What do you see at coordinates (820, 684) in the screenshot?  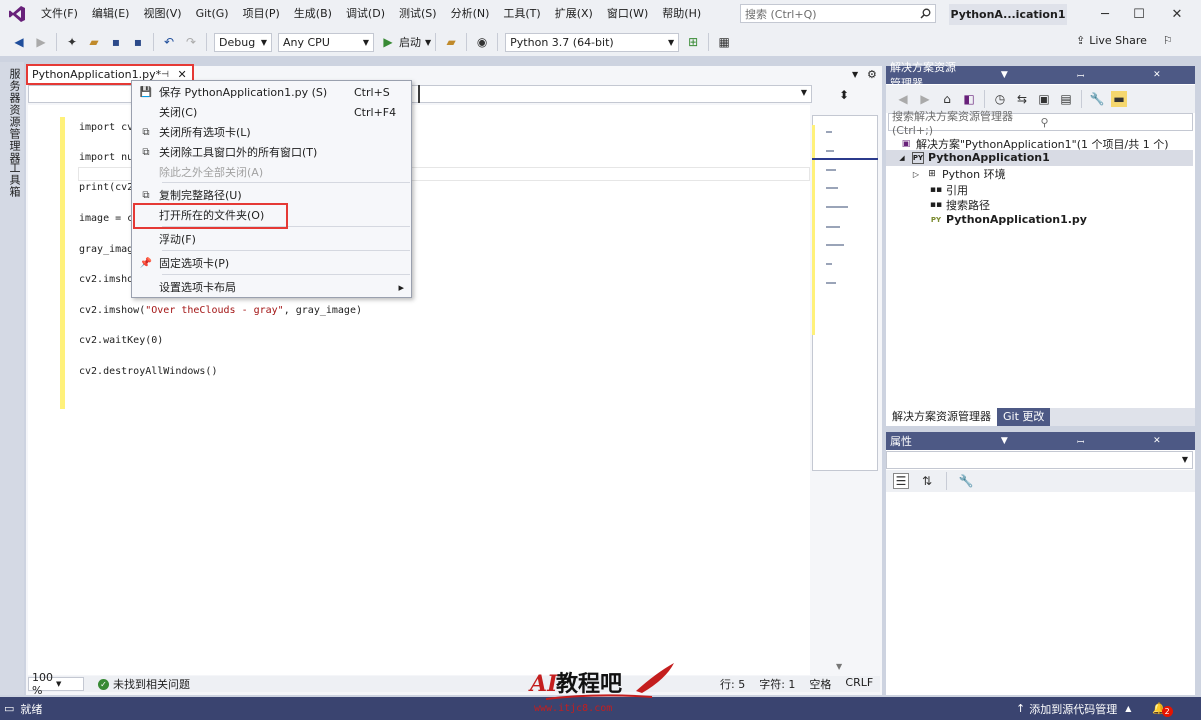 I see `whitespace-indicator: 空格` at bounding box center [820, 684].